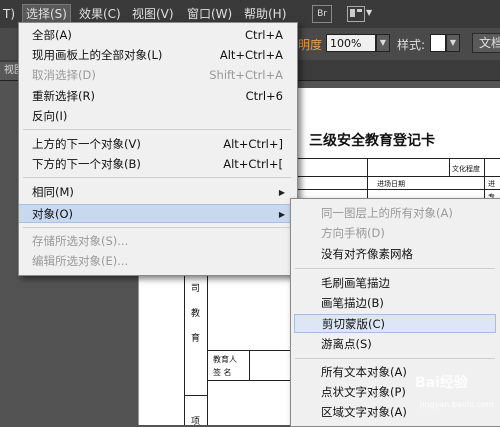  What do you see at coordinates (383, 43) in the screenshot?
I see `opacity-dropdown-icon: ▼` at bounding box center [383, 43].